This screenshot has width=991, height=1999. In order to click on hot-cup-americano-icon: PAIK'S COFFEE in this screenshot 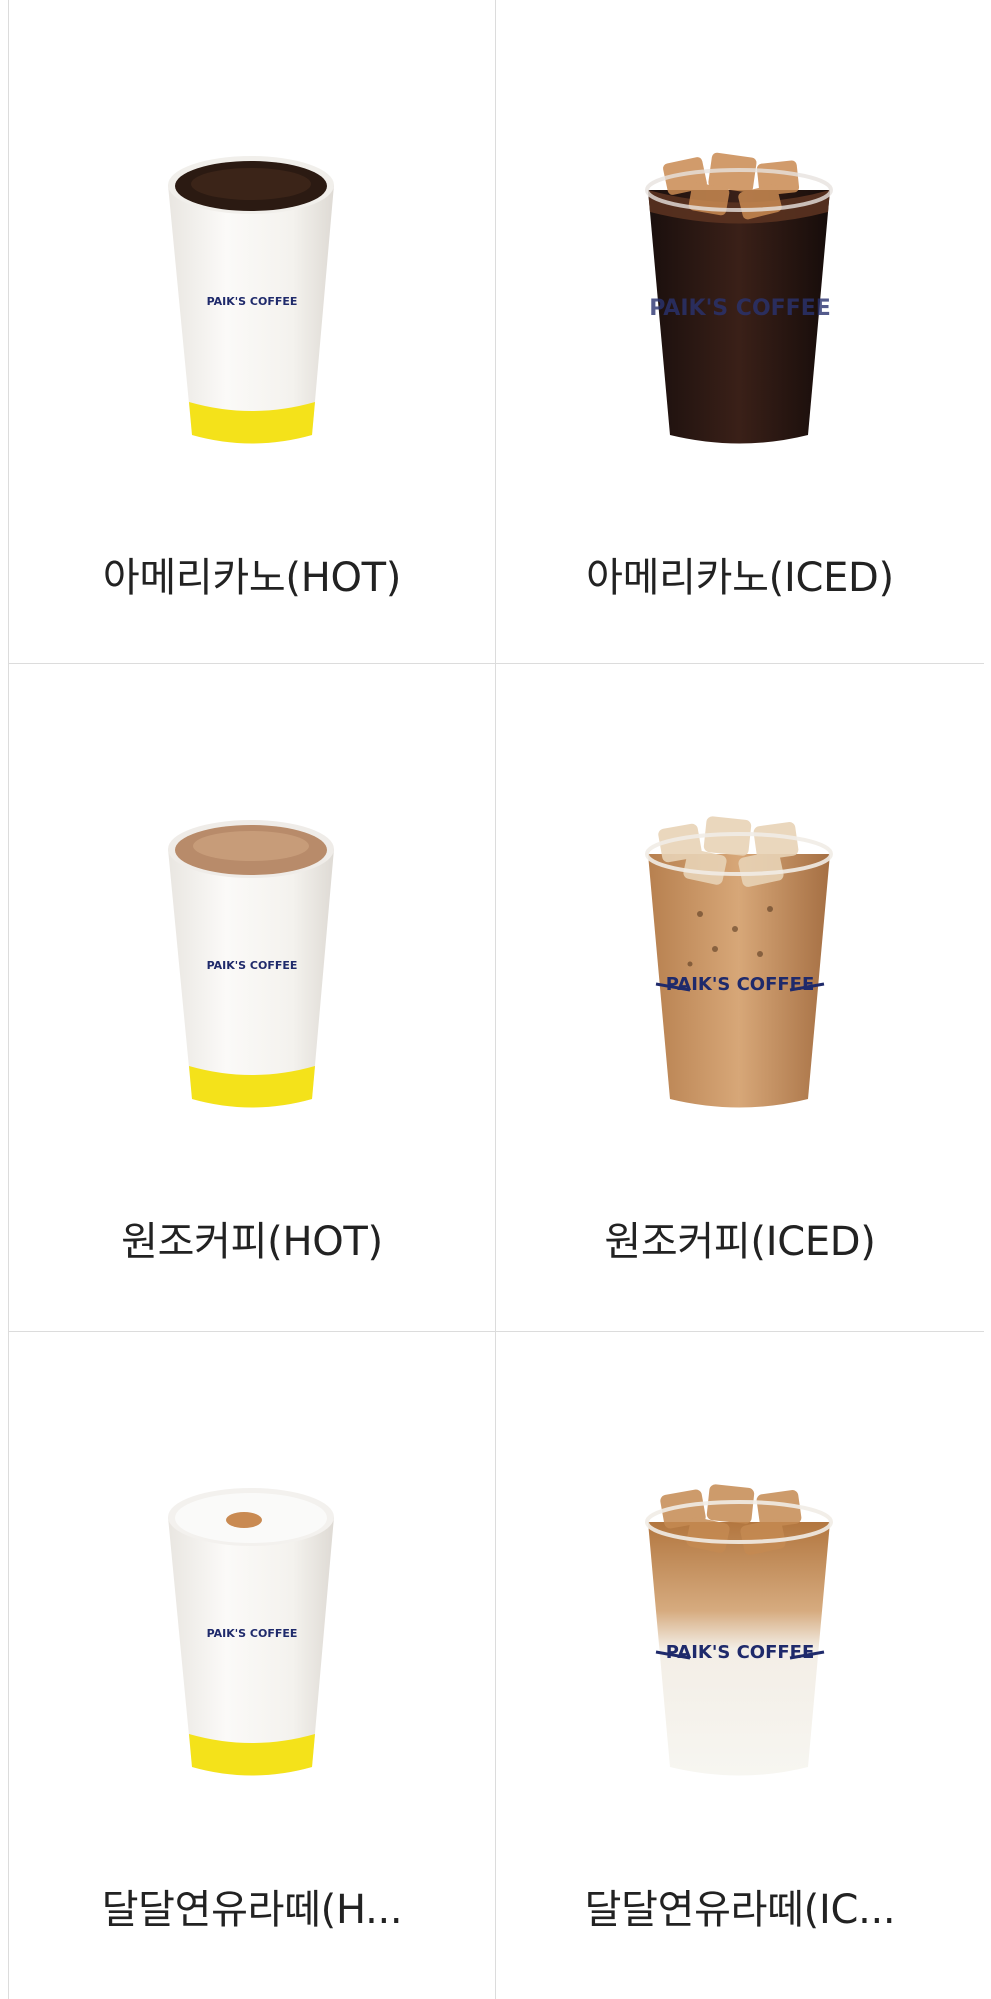, I will do `click(252, 300)`.